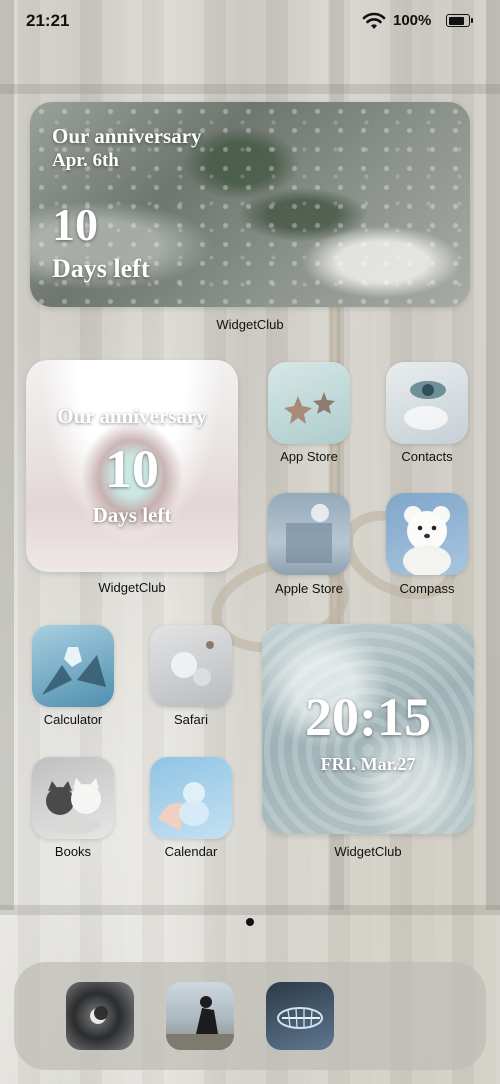  I want to click on contacts-icon, so click(427, 403).